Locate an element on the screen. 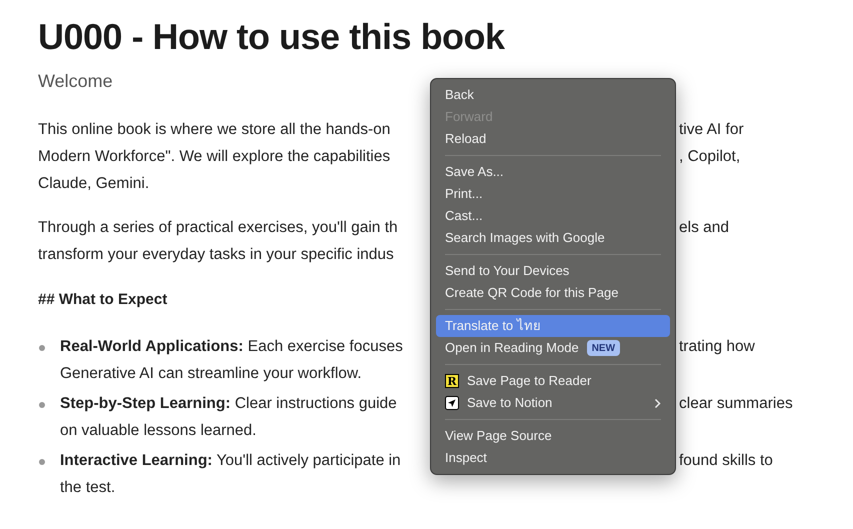  menu-item: Create QR Code for this Page is located at coordinates (553, 293).